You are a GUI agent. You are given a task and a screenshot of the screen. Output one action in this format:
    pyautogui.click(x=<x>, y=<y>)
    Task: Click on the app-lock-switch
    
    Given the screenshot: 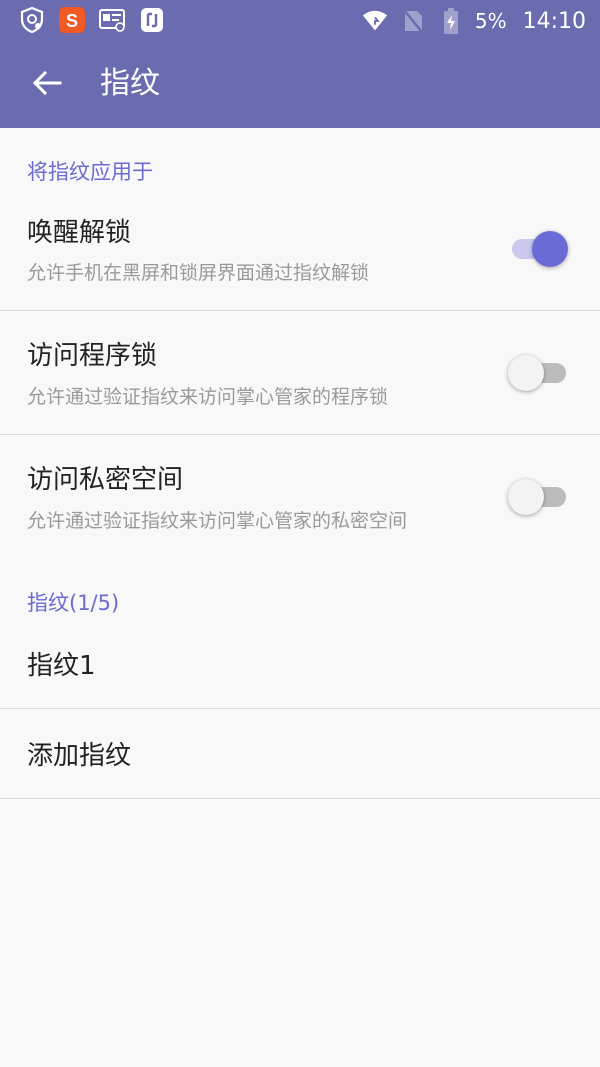 What is the action you would take?
    pyautogui.click(x=538, y=373)
    